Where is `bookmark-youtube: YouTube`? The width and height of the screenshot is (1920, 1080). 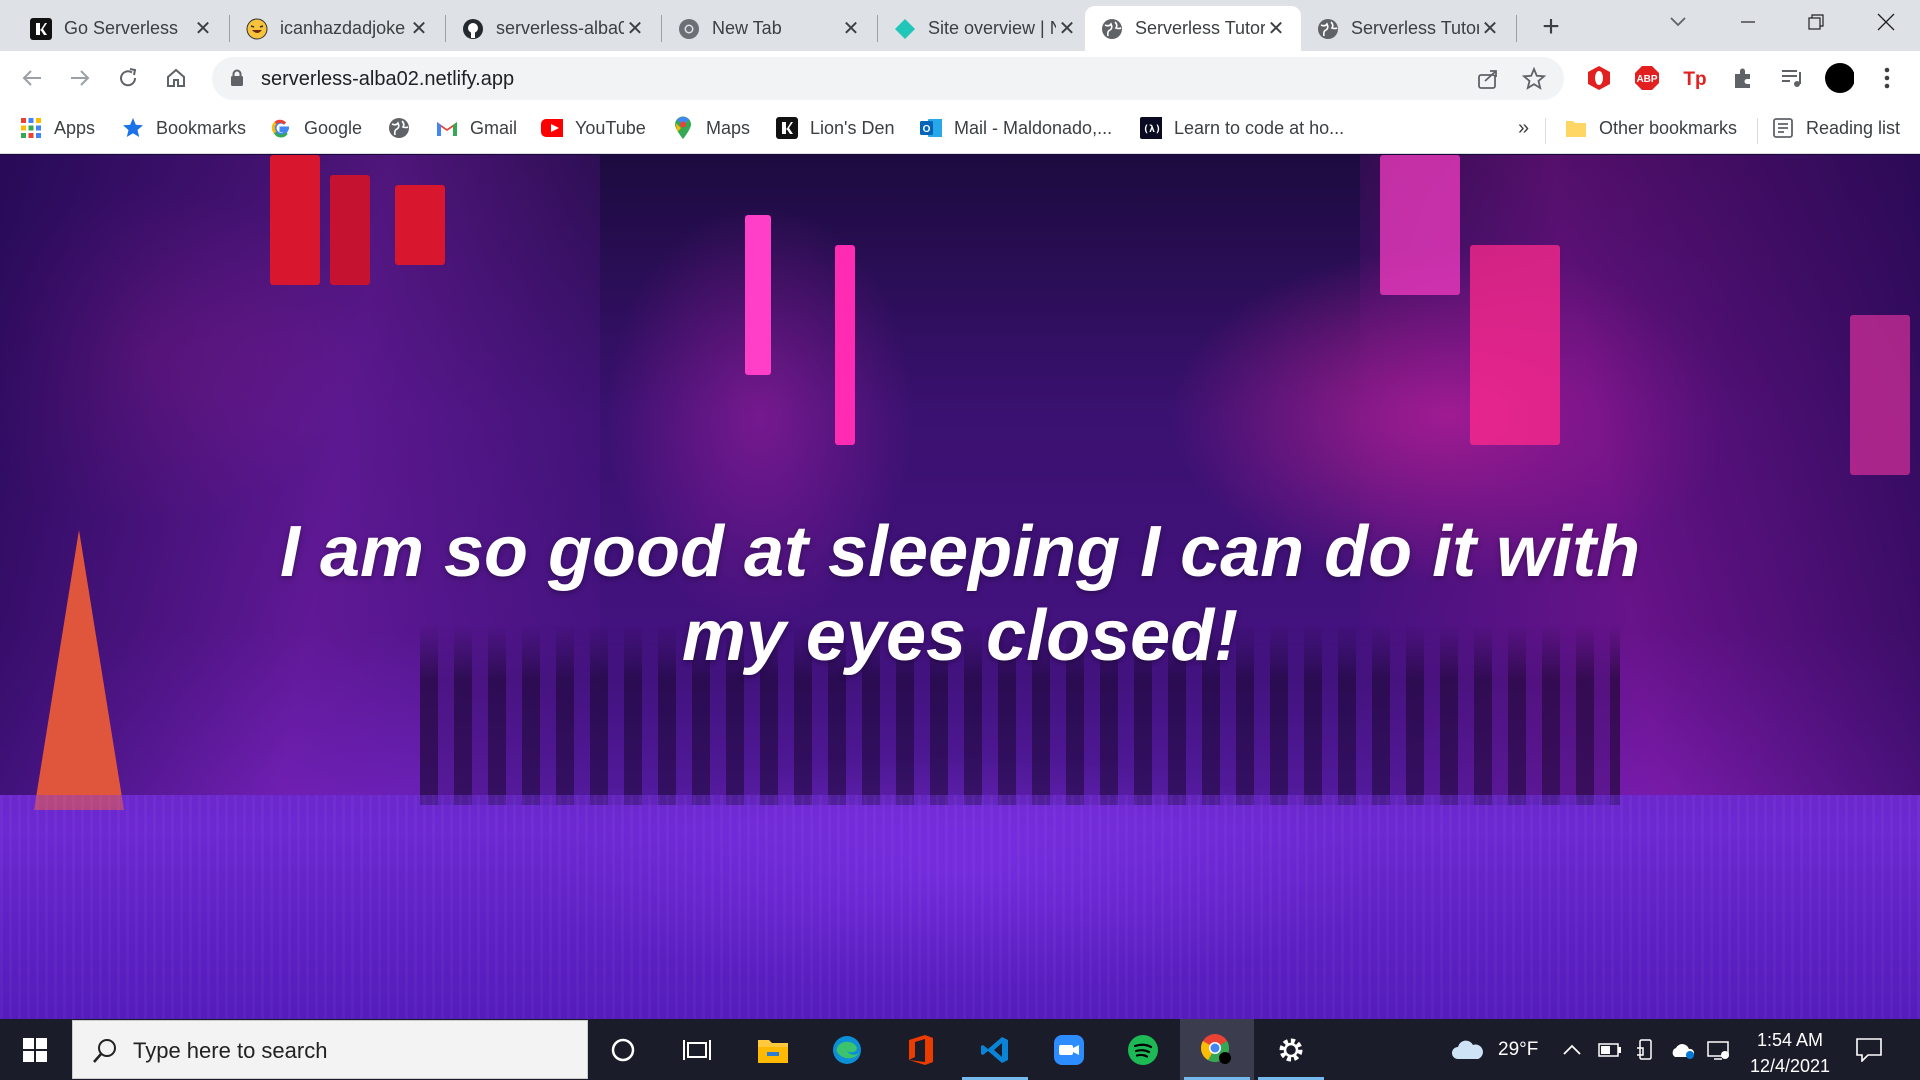
bookmark-youtube: YouTube is located at coordinates (593, 128).